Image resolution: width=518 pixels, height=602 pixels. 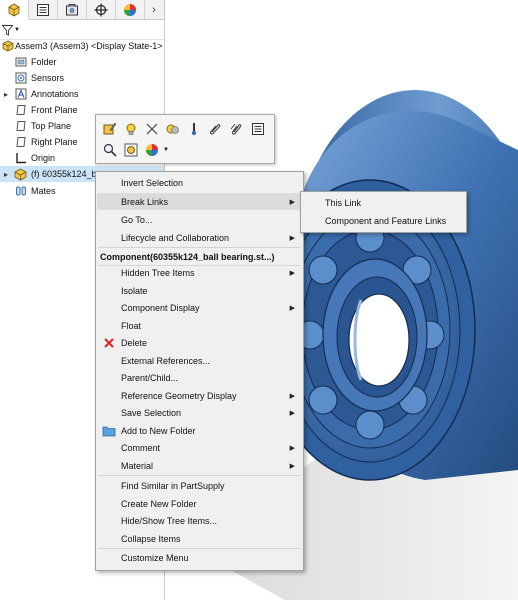 I want to click on zoom-to-selection-button, so click(x=110, y=150).